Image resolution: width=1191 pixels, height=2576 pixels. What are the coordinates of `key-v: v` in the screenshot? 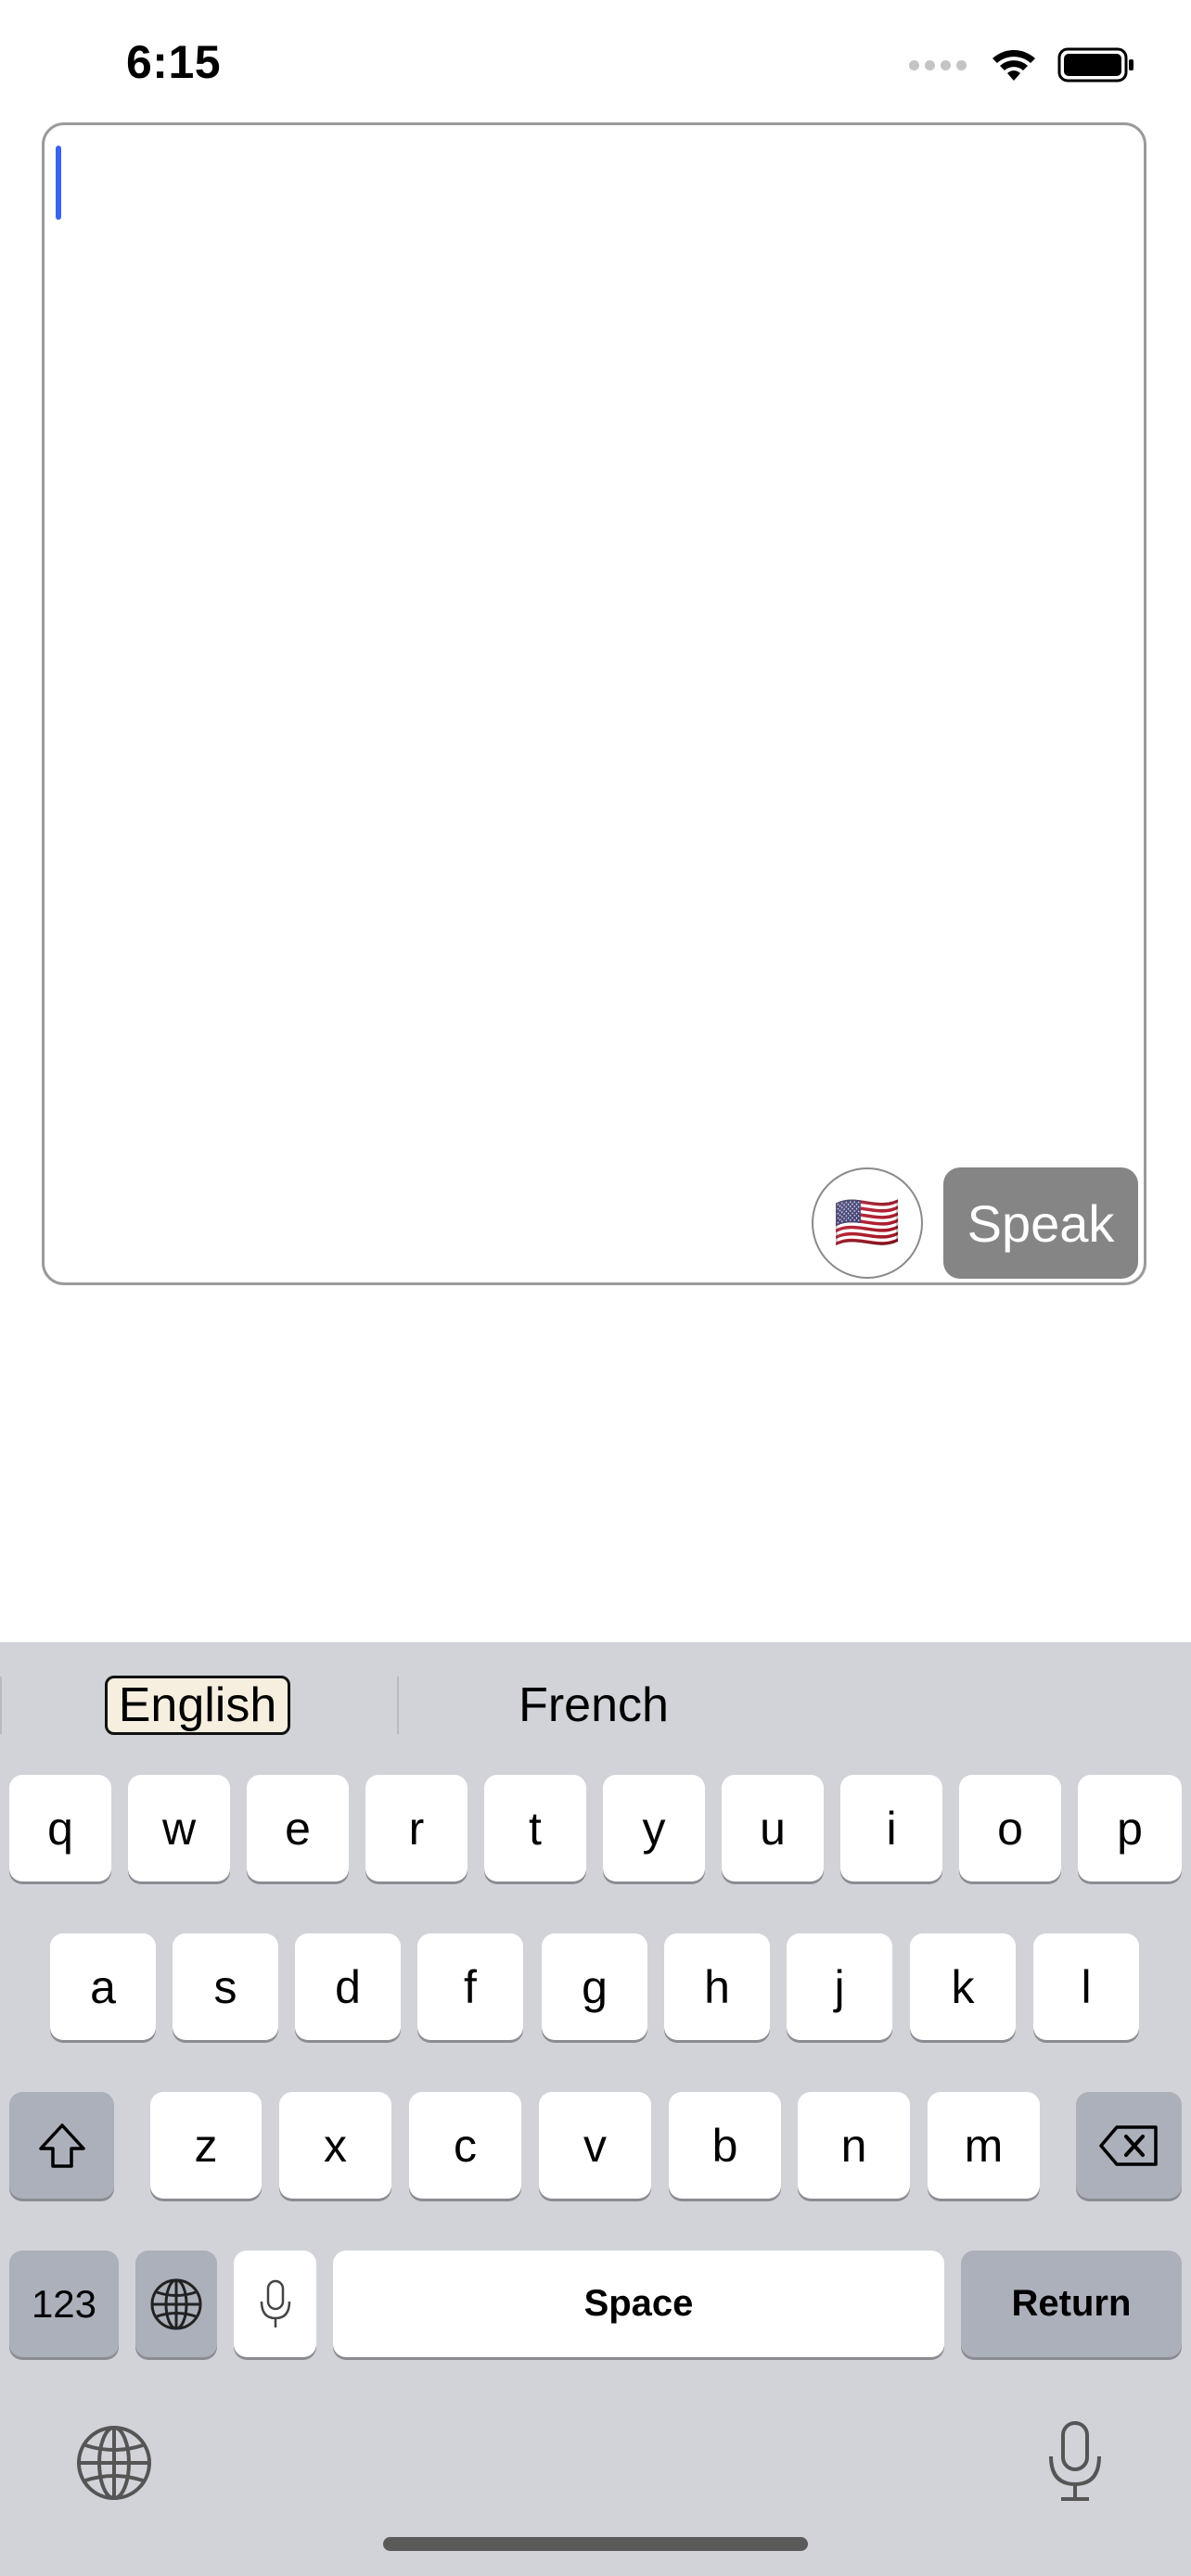 It's located at (595, 2145).